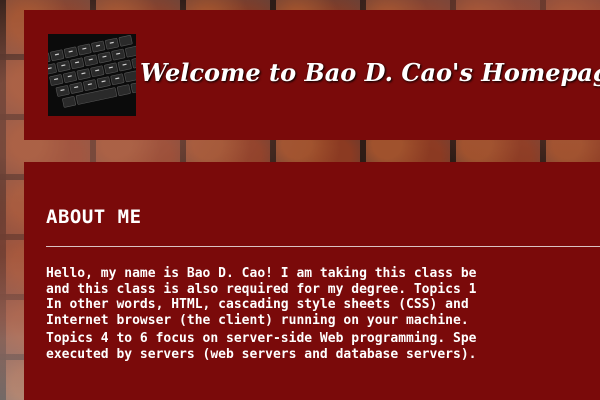 This screenshot has width=600, height=400. Describe the element at coordinates (323, 246) in the screenshot. I see `section-divider` at that location.